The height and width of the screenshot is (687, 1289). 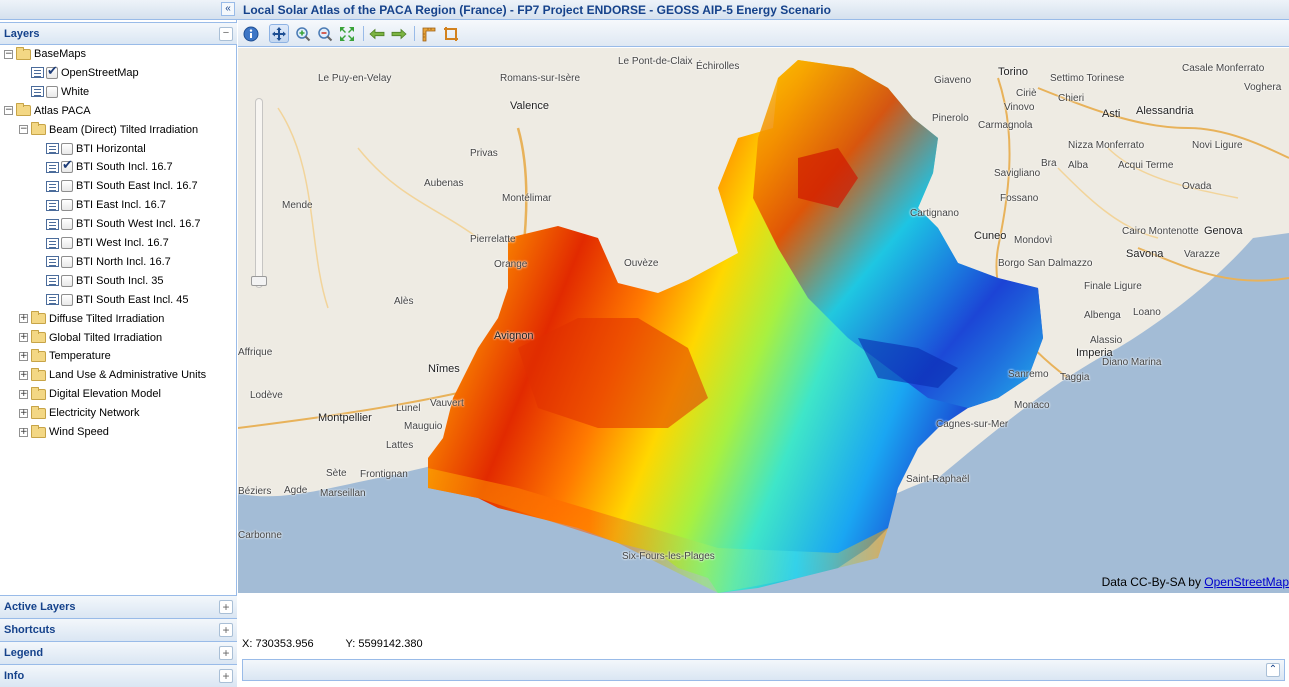 I want to click on tree-node-label: BTI West Incl. 16.7, so click(x=122, y=243).